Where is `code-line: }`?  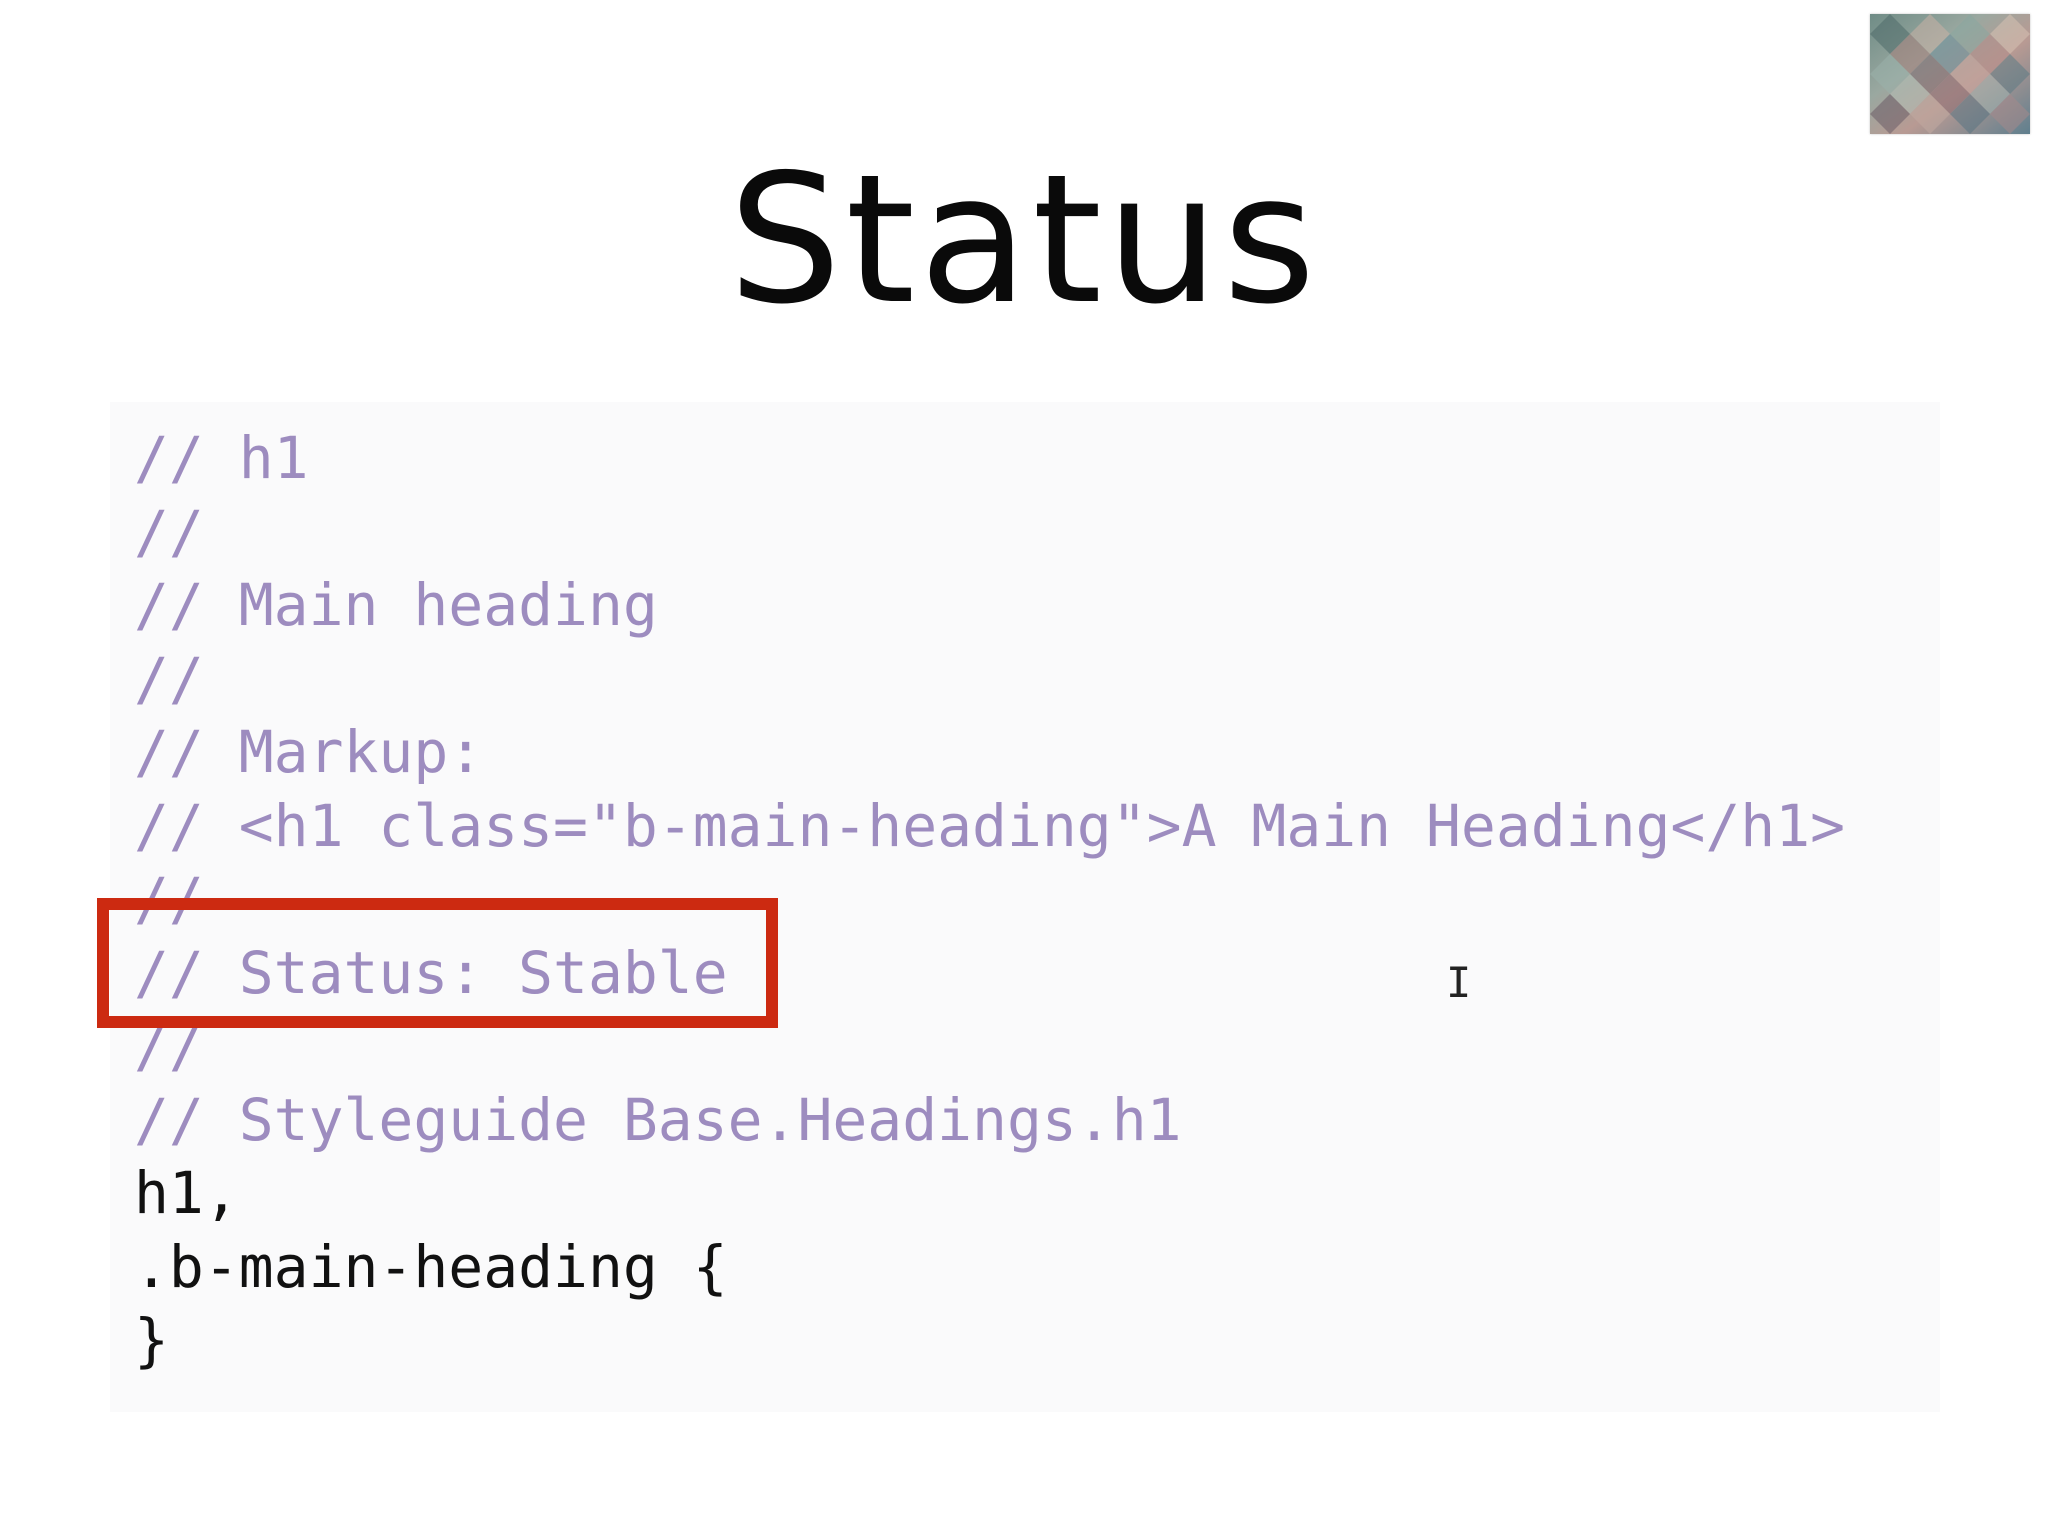
code-line: } is located at coordinates (151, 1340).